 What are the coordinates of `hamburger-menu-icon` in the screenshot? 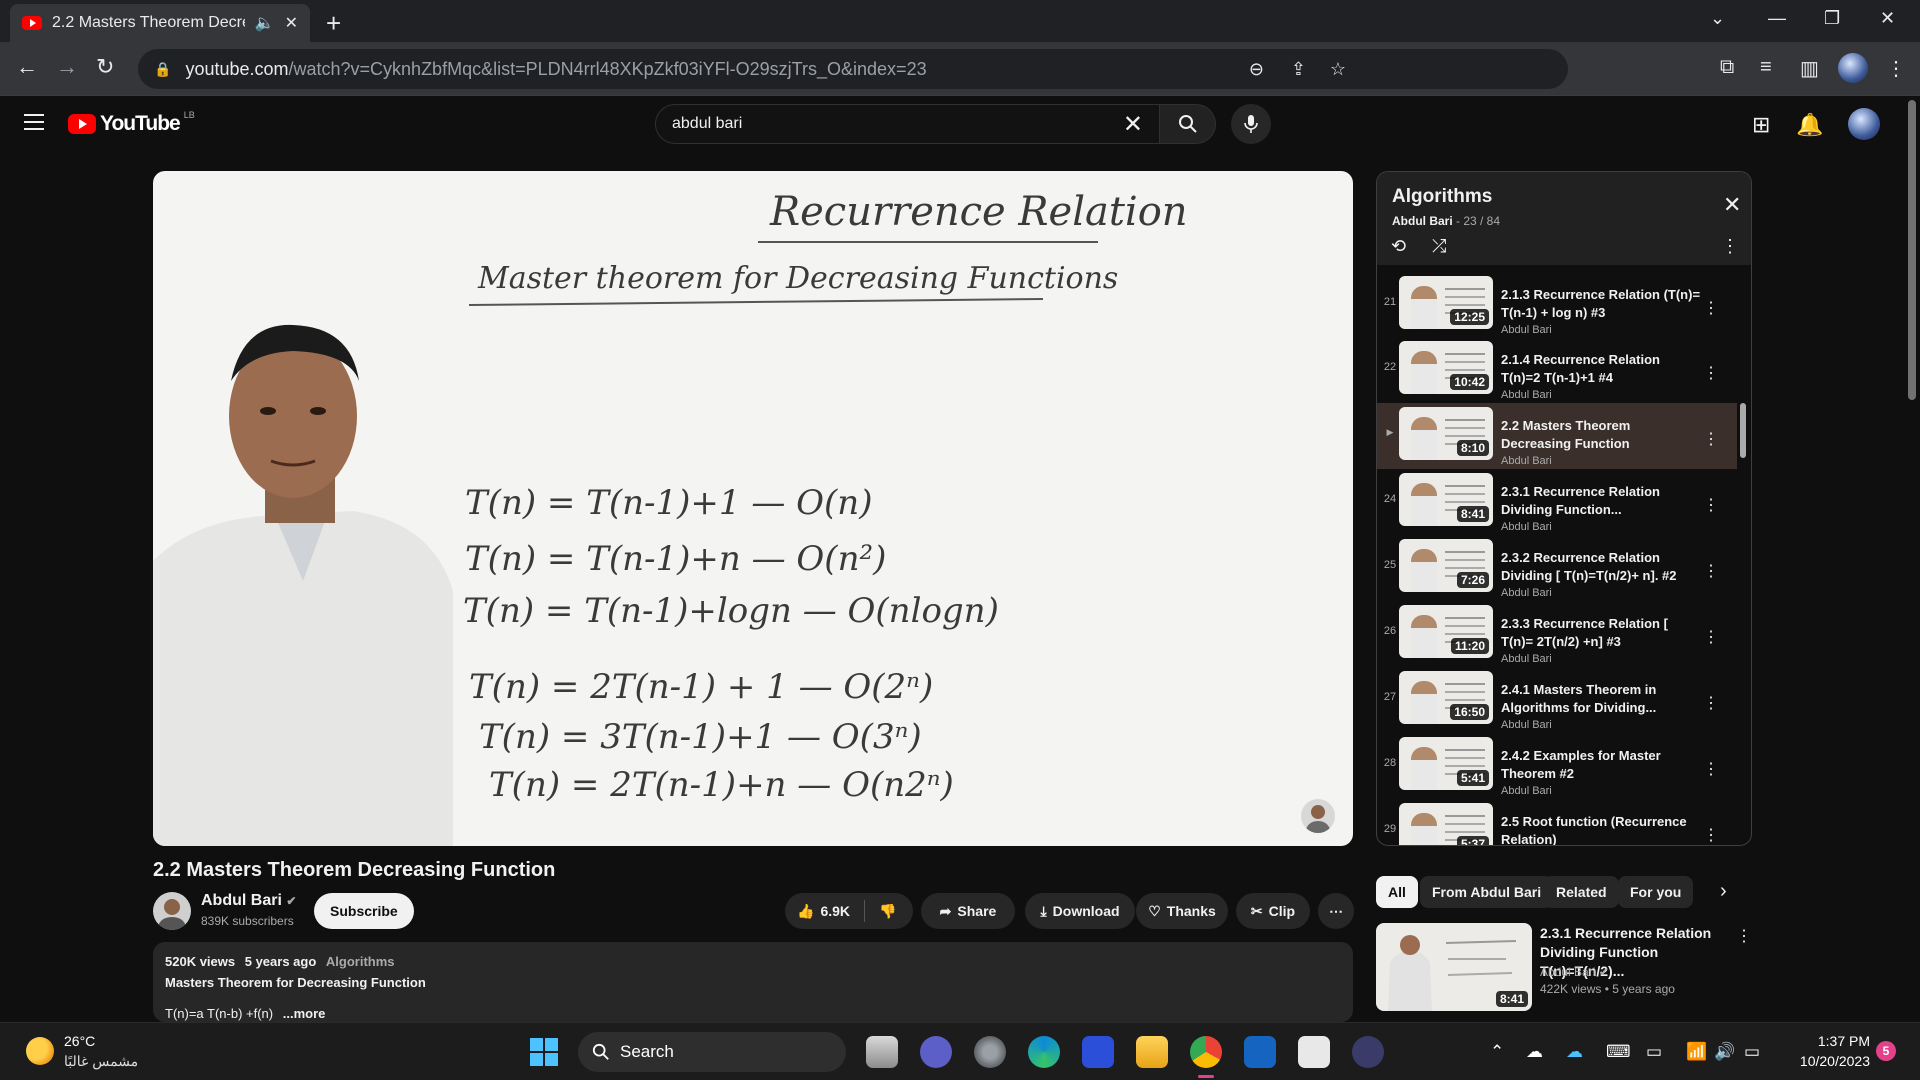 It's located at (34, 122).